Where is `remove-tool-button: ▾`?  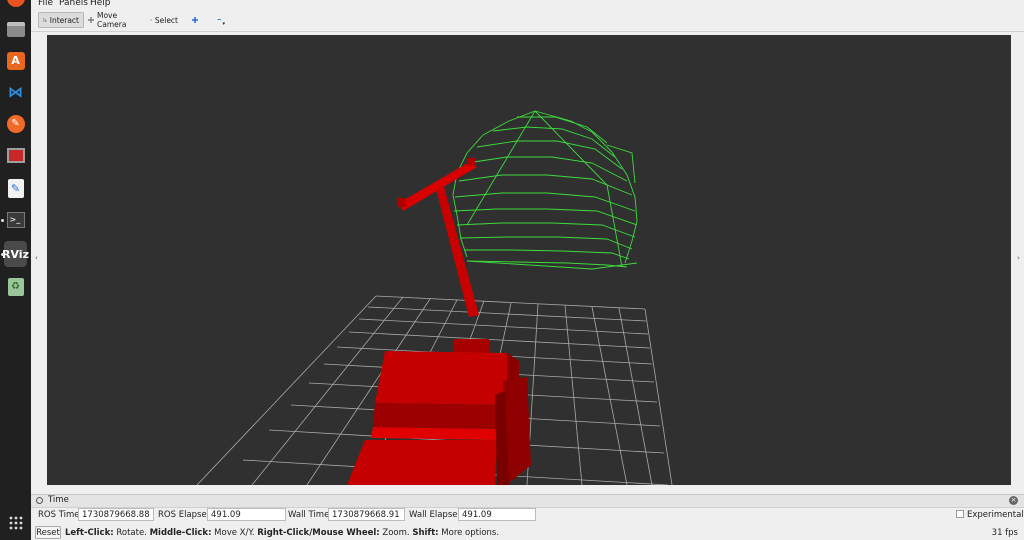 remove-tool-button: ▾ is located at coordinates (222, 20).